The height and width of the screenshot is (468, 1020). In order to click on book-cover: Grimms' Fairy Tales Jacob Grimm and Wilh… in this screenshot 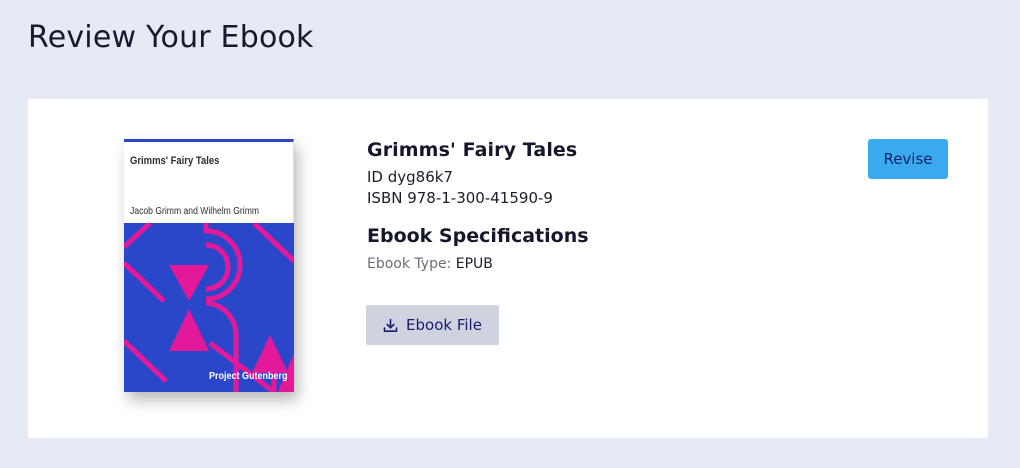, I will do `click(209, 265)`.